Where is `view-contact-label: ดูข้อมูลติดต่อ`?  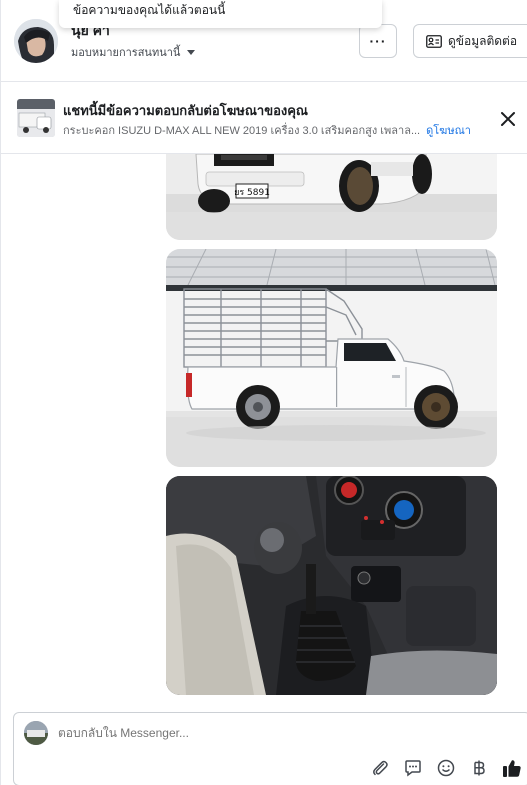 view-contact-label: ดูข้อมูลติดต่อ is located at coordinates (483, 40).